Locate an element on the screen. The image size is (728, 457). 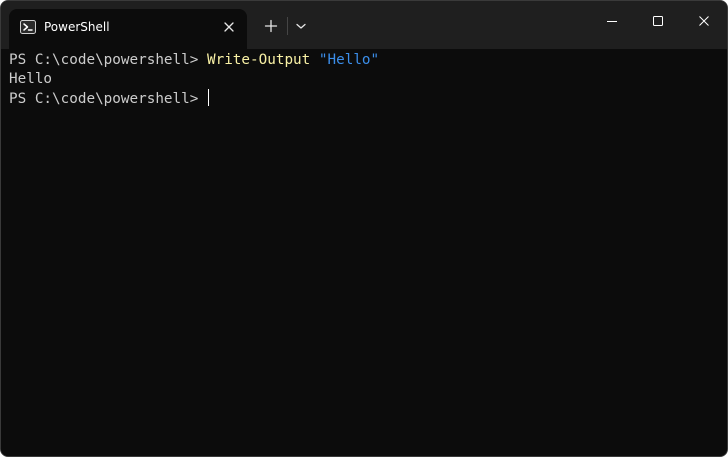
title-bar: PowerShell is located at coordinates (364, 25).